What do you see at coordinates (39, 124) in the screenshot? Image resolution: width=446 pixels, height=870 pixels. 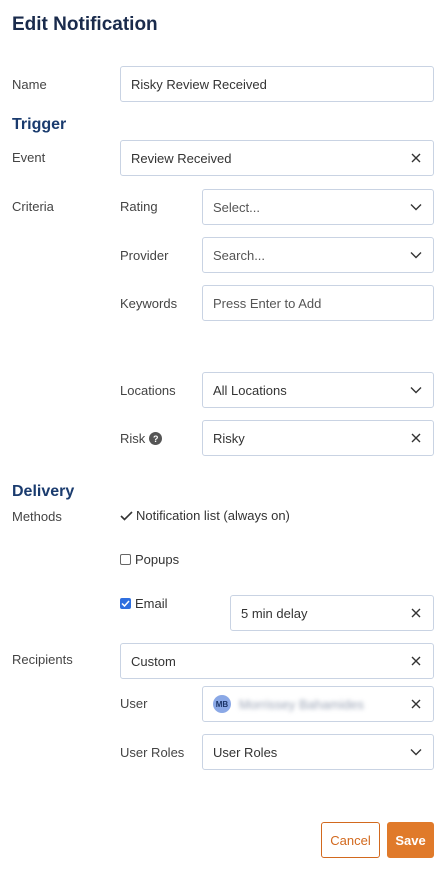 I see `trigger-heading: Trigger` at bounding box center [39, 124].